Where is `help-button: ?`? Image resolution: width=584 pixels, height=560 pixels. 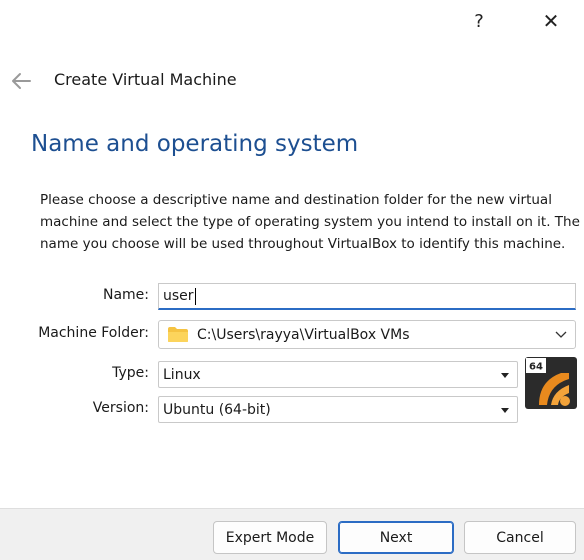
help-button: ? is located at coordinates (479, 21).